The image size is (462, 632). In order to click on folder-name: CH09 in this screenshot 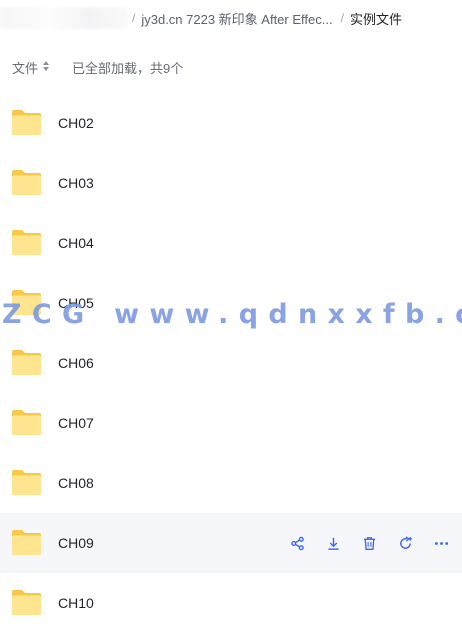, I will do `click(76, 543)`.